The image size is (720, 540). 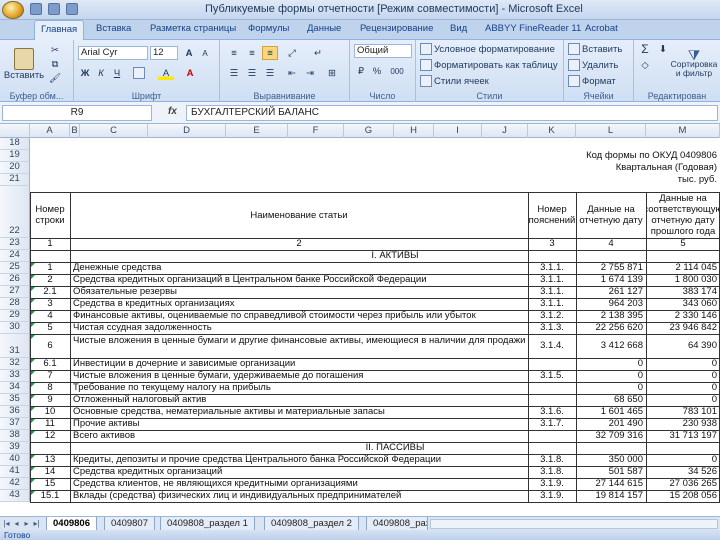 I want to click on font-size-select: 12, so click(x=164, y=53).